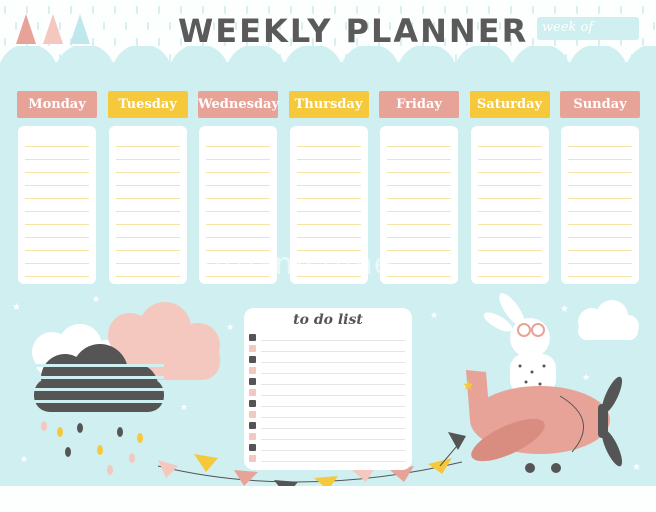 This screenshot has height=512, width=656. I want to click on todo-title: to do list, so click(328, 320).